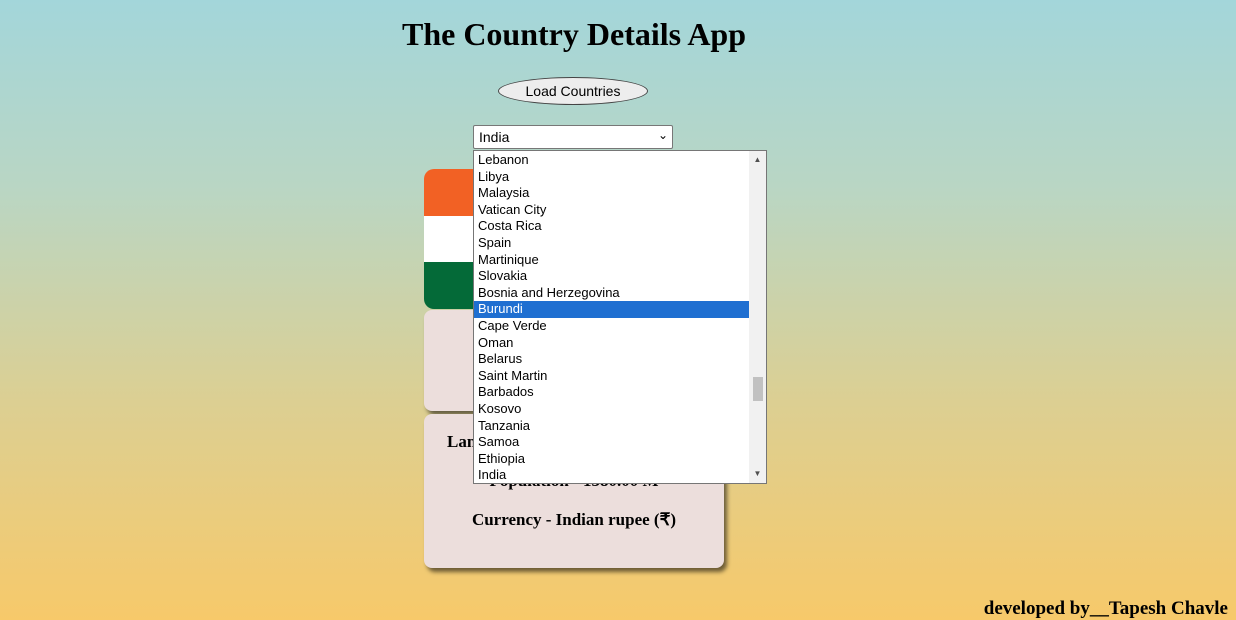 This screenshot has height=620, width=1236. I want to click on country-option: Costa Rica, so click(612, 226).